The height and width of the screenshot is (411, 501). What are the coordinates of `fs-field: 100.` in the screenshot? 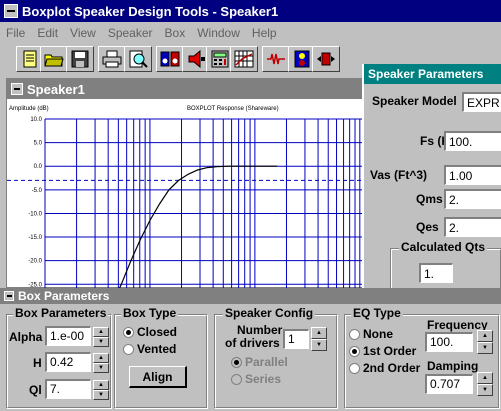 It's located at (472, 141).